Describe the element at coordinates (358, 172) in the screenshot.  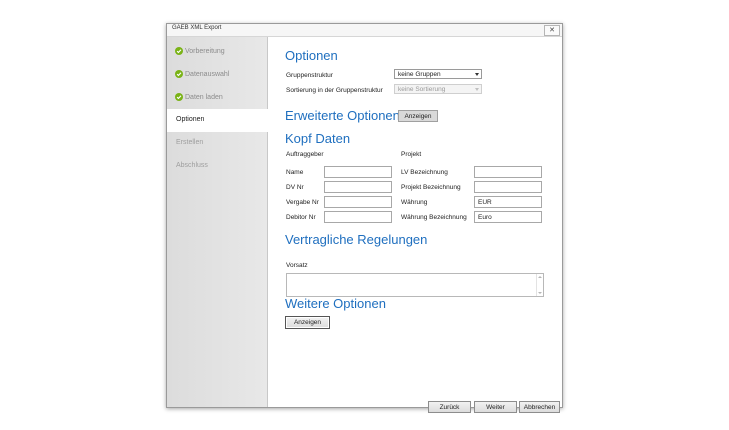
I see `name-field` at that location.